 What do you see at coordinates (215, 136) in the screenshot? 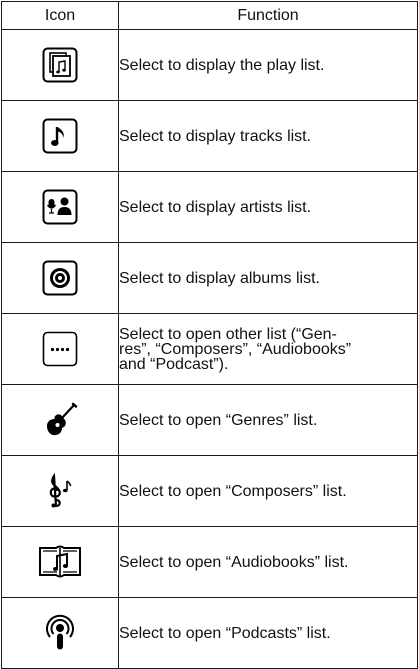
I see `function-text: Select to display tracks list.` at bounding box center [215, 136].